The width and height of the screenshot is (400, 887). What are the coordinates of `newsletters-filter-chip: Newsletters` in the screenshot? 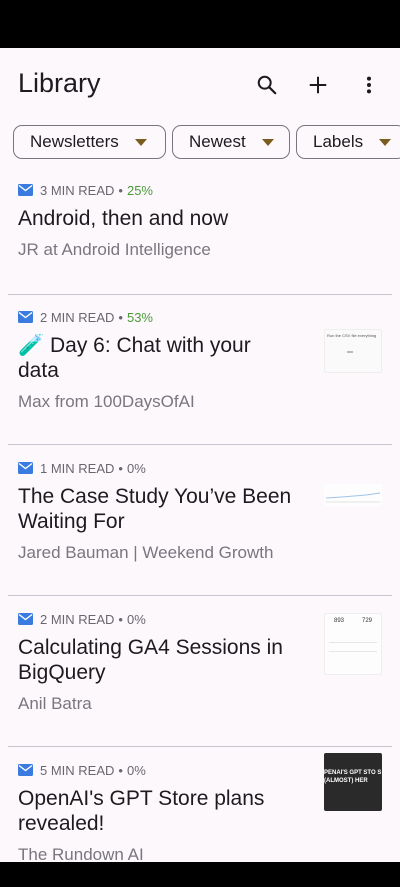 It's located at (89, 142).